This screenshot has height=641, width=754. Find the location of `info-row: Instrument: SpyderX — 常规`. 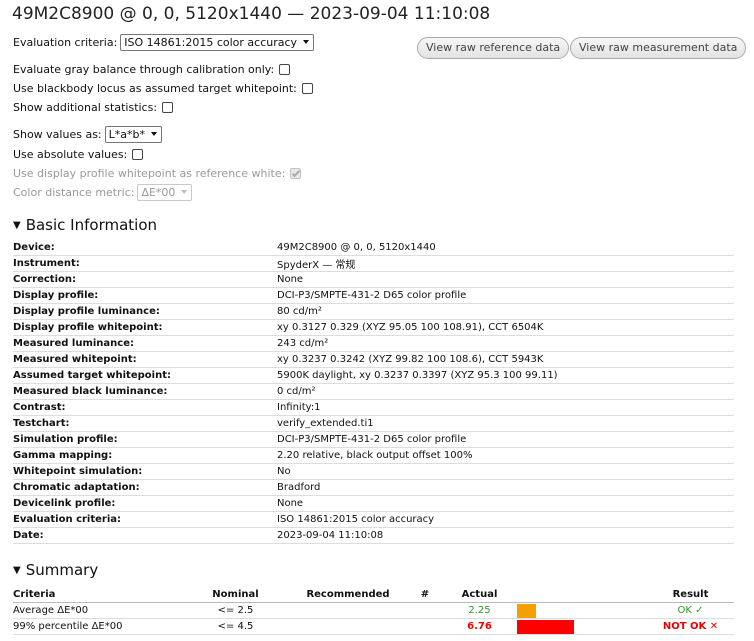

info-row: Instrument: SpyderX — 常规 is located at coordinates (373, 263).